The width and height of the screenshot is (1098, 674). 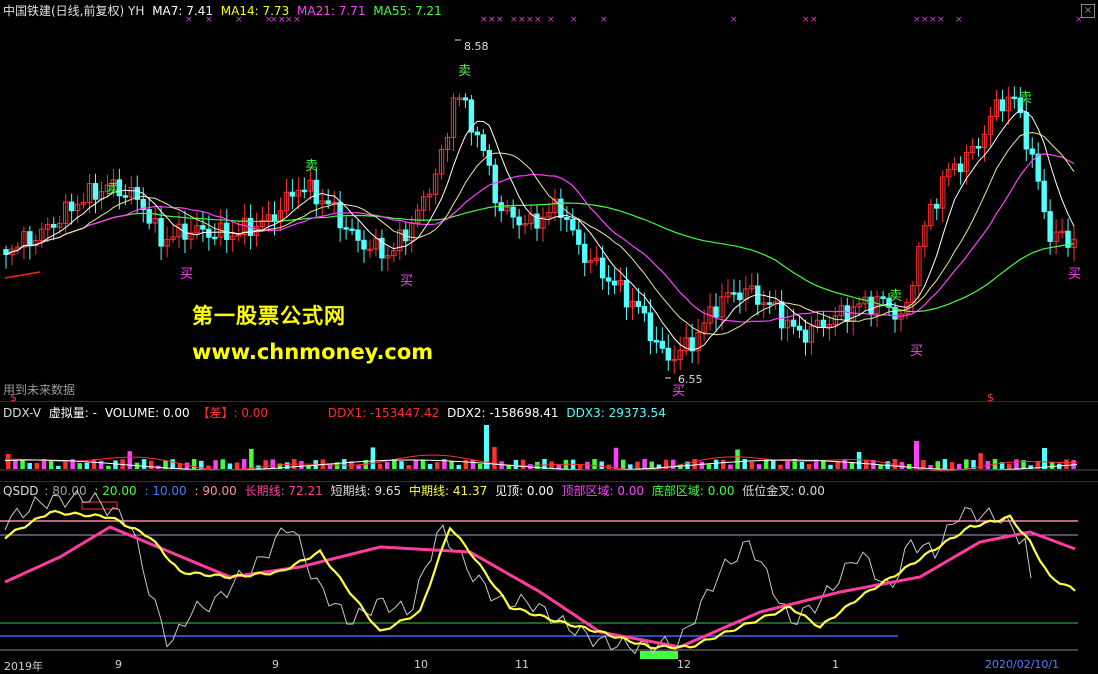 I want to click on date-label: 9, so click(x=118, y=664).